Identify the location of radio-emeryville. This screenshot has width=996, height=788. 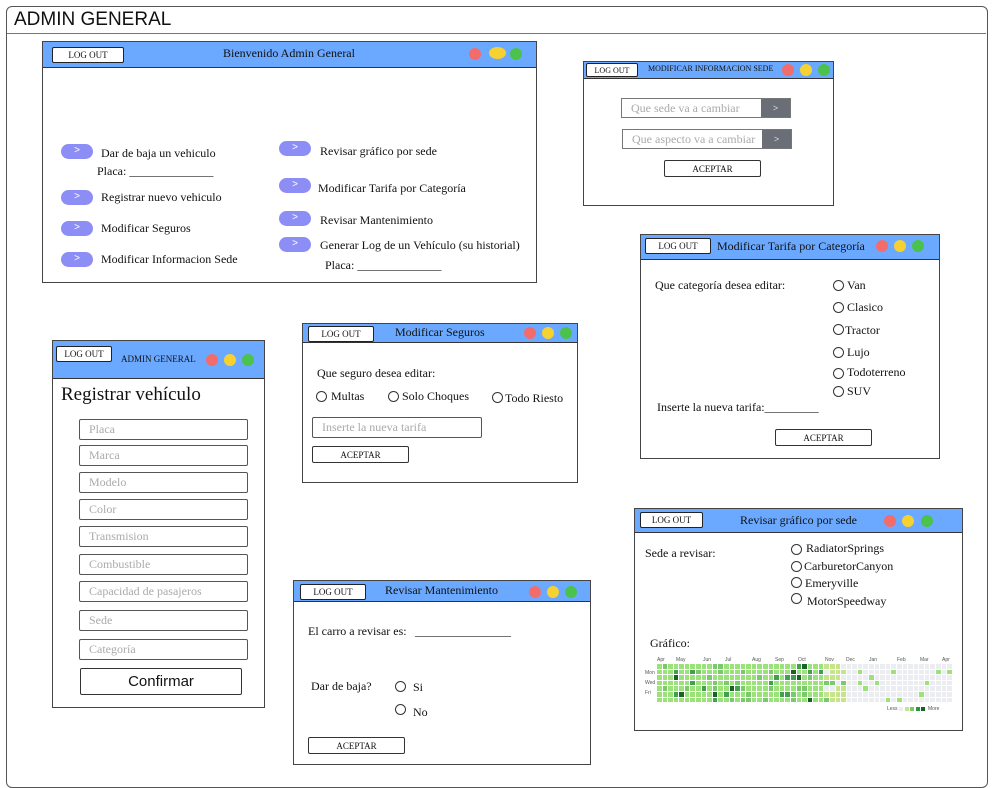
(796, 582).